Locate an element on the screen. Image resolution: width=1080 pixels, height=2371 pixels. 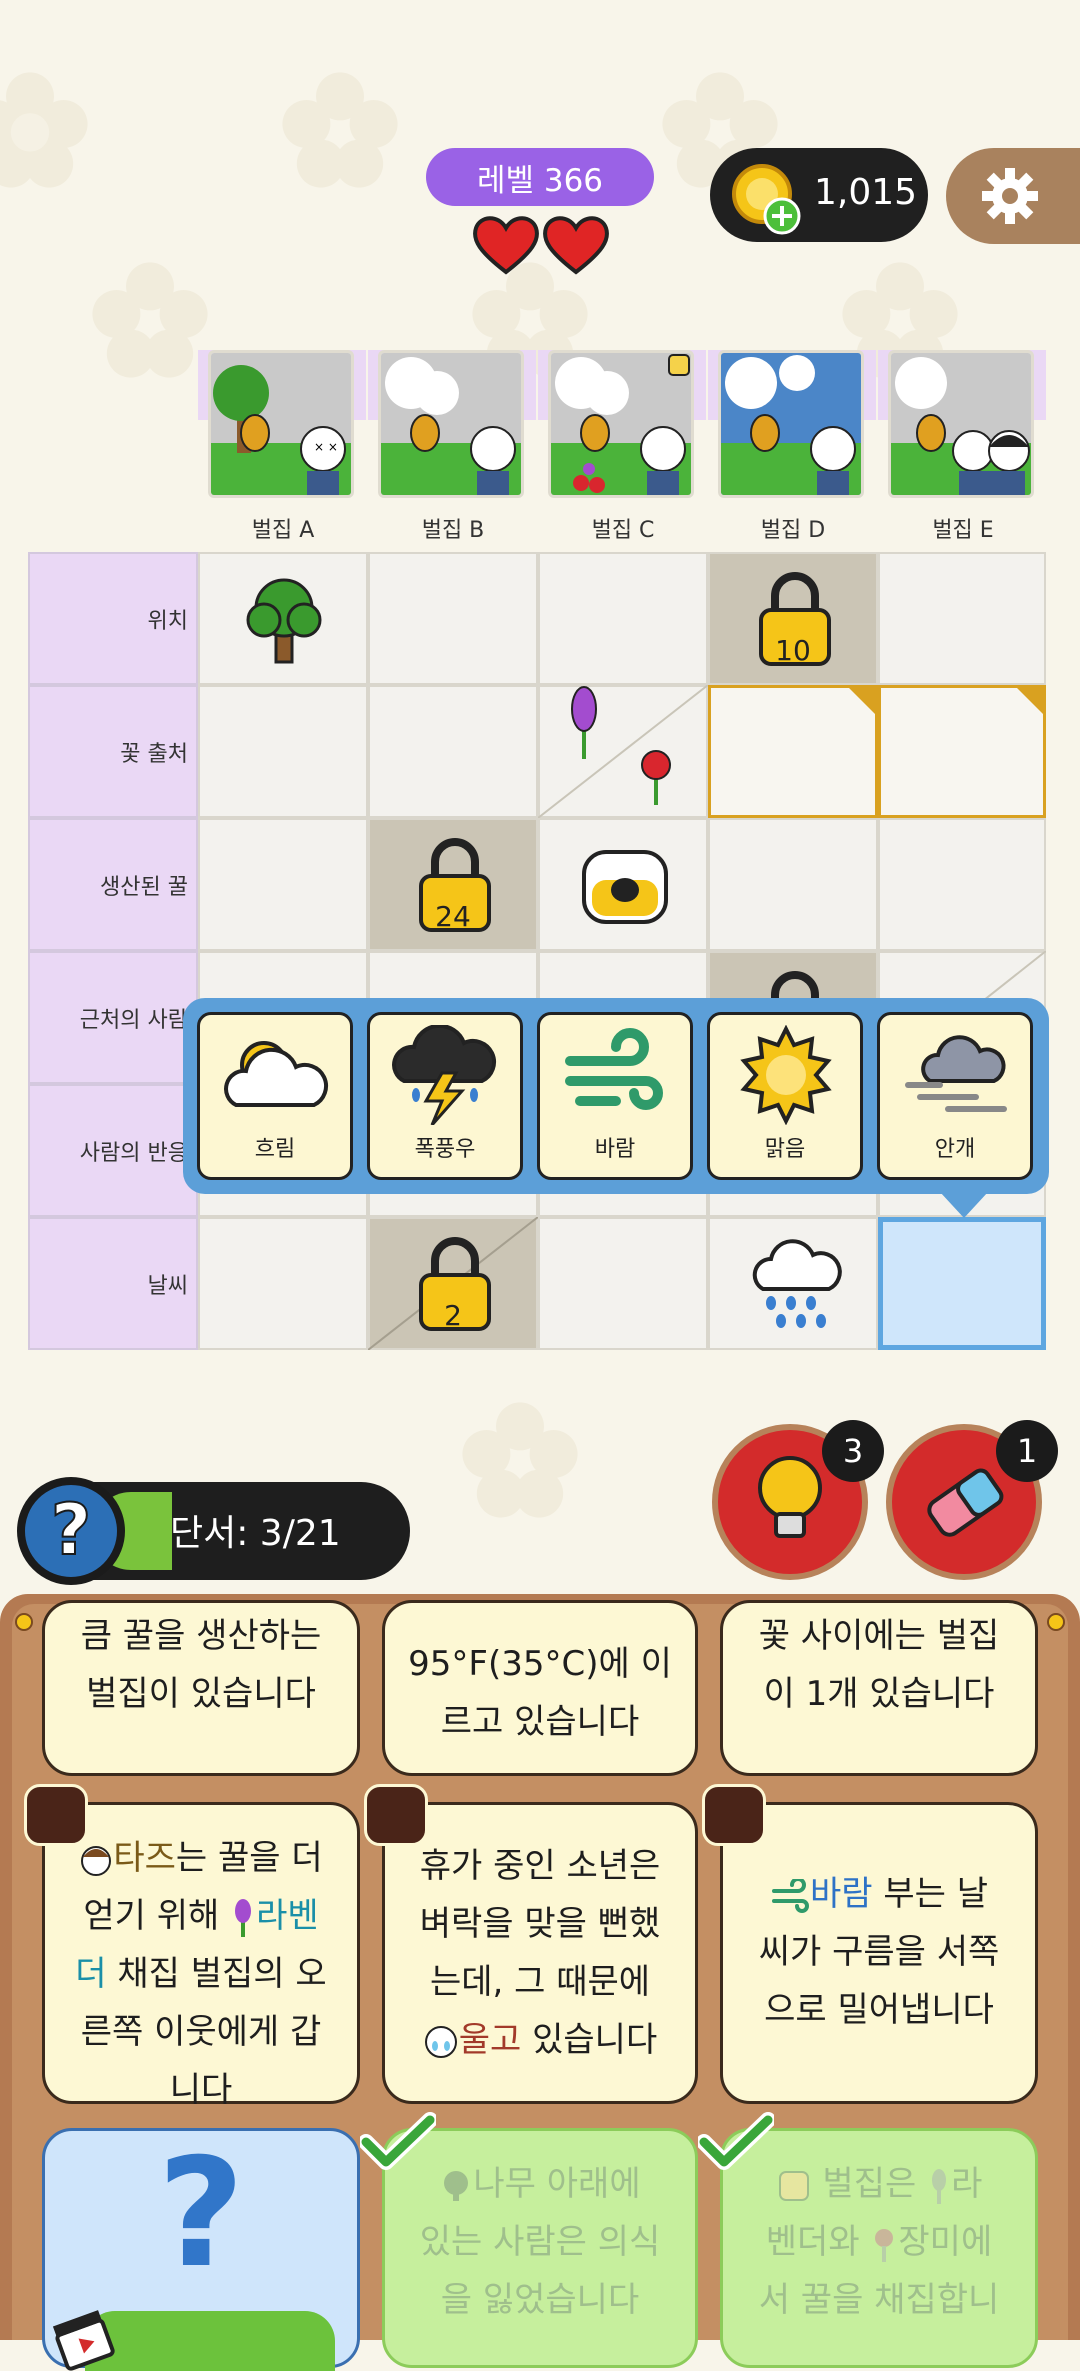
crying-face-icon is located at coordinates (440, 2041).